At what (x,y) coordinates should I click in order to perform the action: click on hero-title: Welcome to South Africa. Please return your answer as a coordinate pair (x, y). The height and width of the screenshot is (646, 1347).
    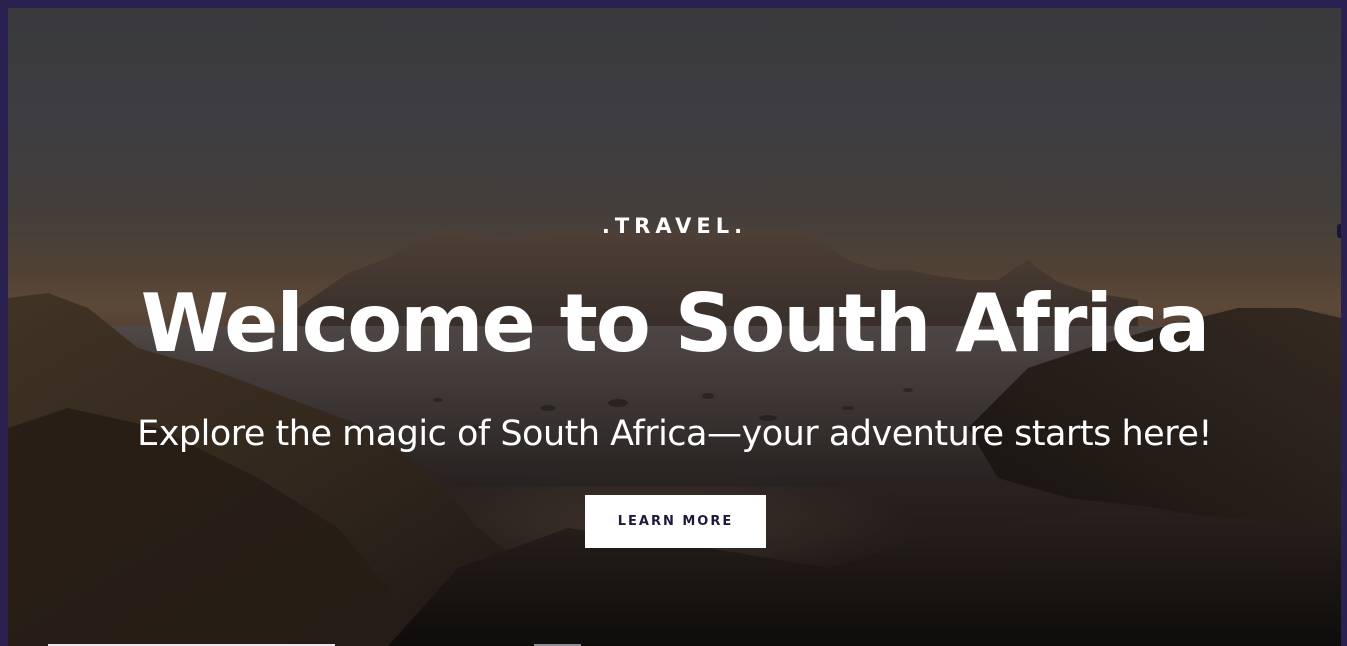
    Looking at the image, I should click on (675, 323).